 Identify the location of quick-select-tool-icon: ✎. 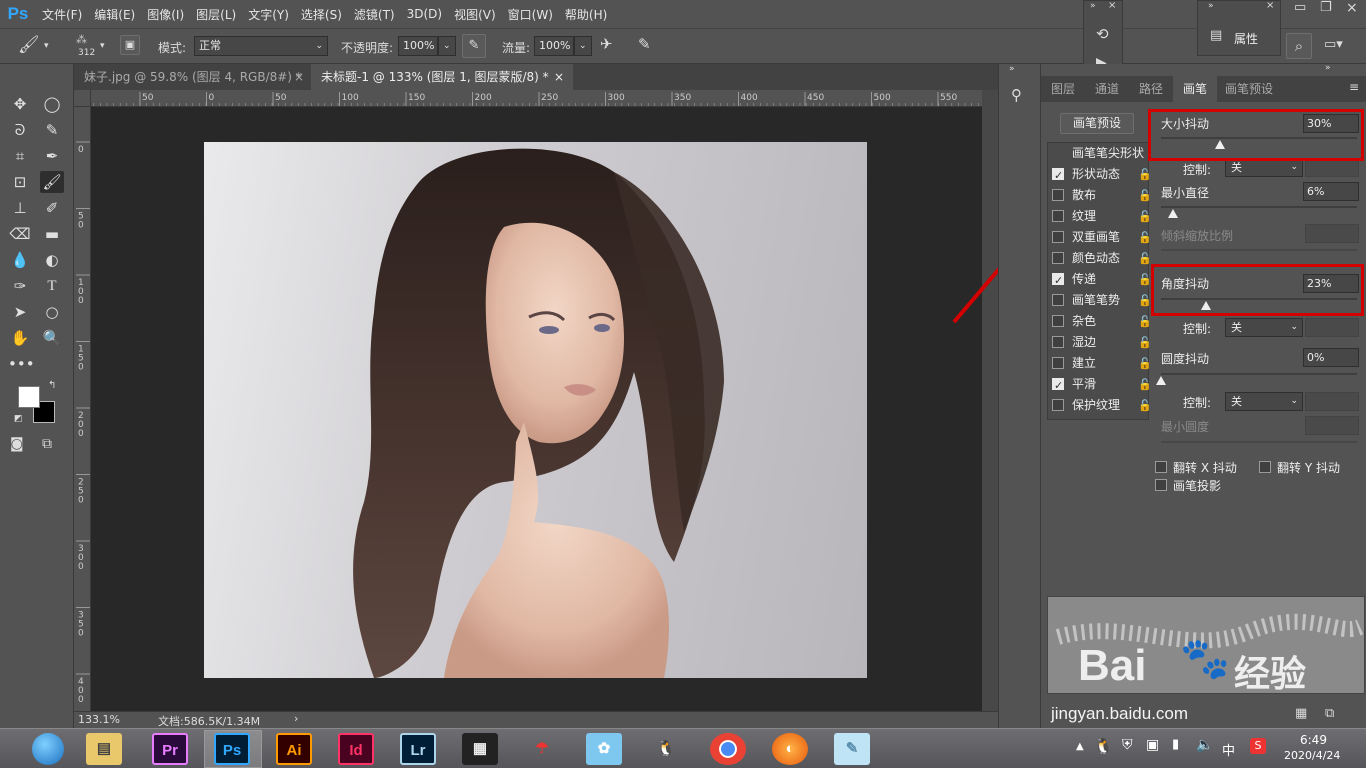
(52, 130).